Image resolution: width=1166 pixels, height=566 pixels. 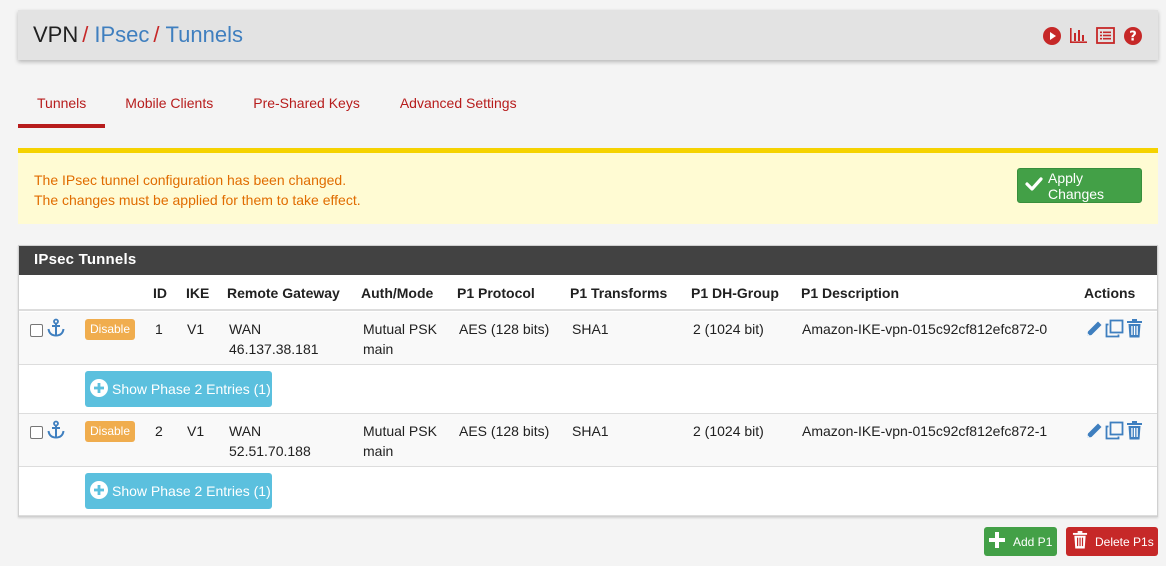 What do you see at coordinates (496, 293) in the screenshot?
I see `col-p1-protocol: P1 Protocol` at bounding box center [496, 293].